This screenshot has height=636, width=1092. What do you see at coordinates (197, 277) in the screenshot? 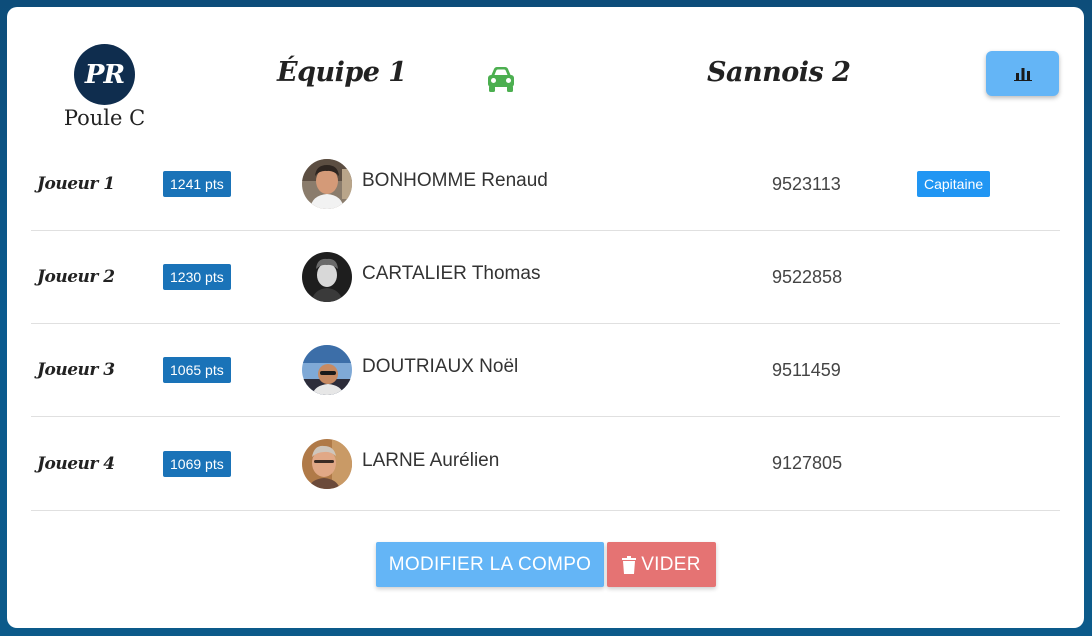
I see `points-badge: 1230 pts` at bounding box center [197, 277].